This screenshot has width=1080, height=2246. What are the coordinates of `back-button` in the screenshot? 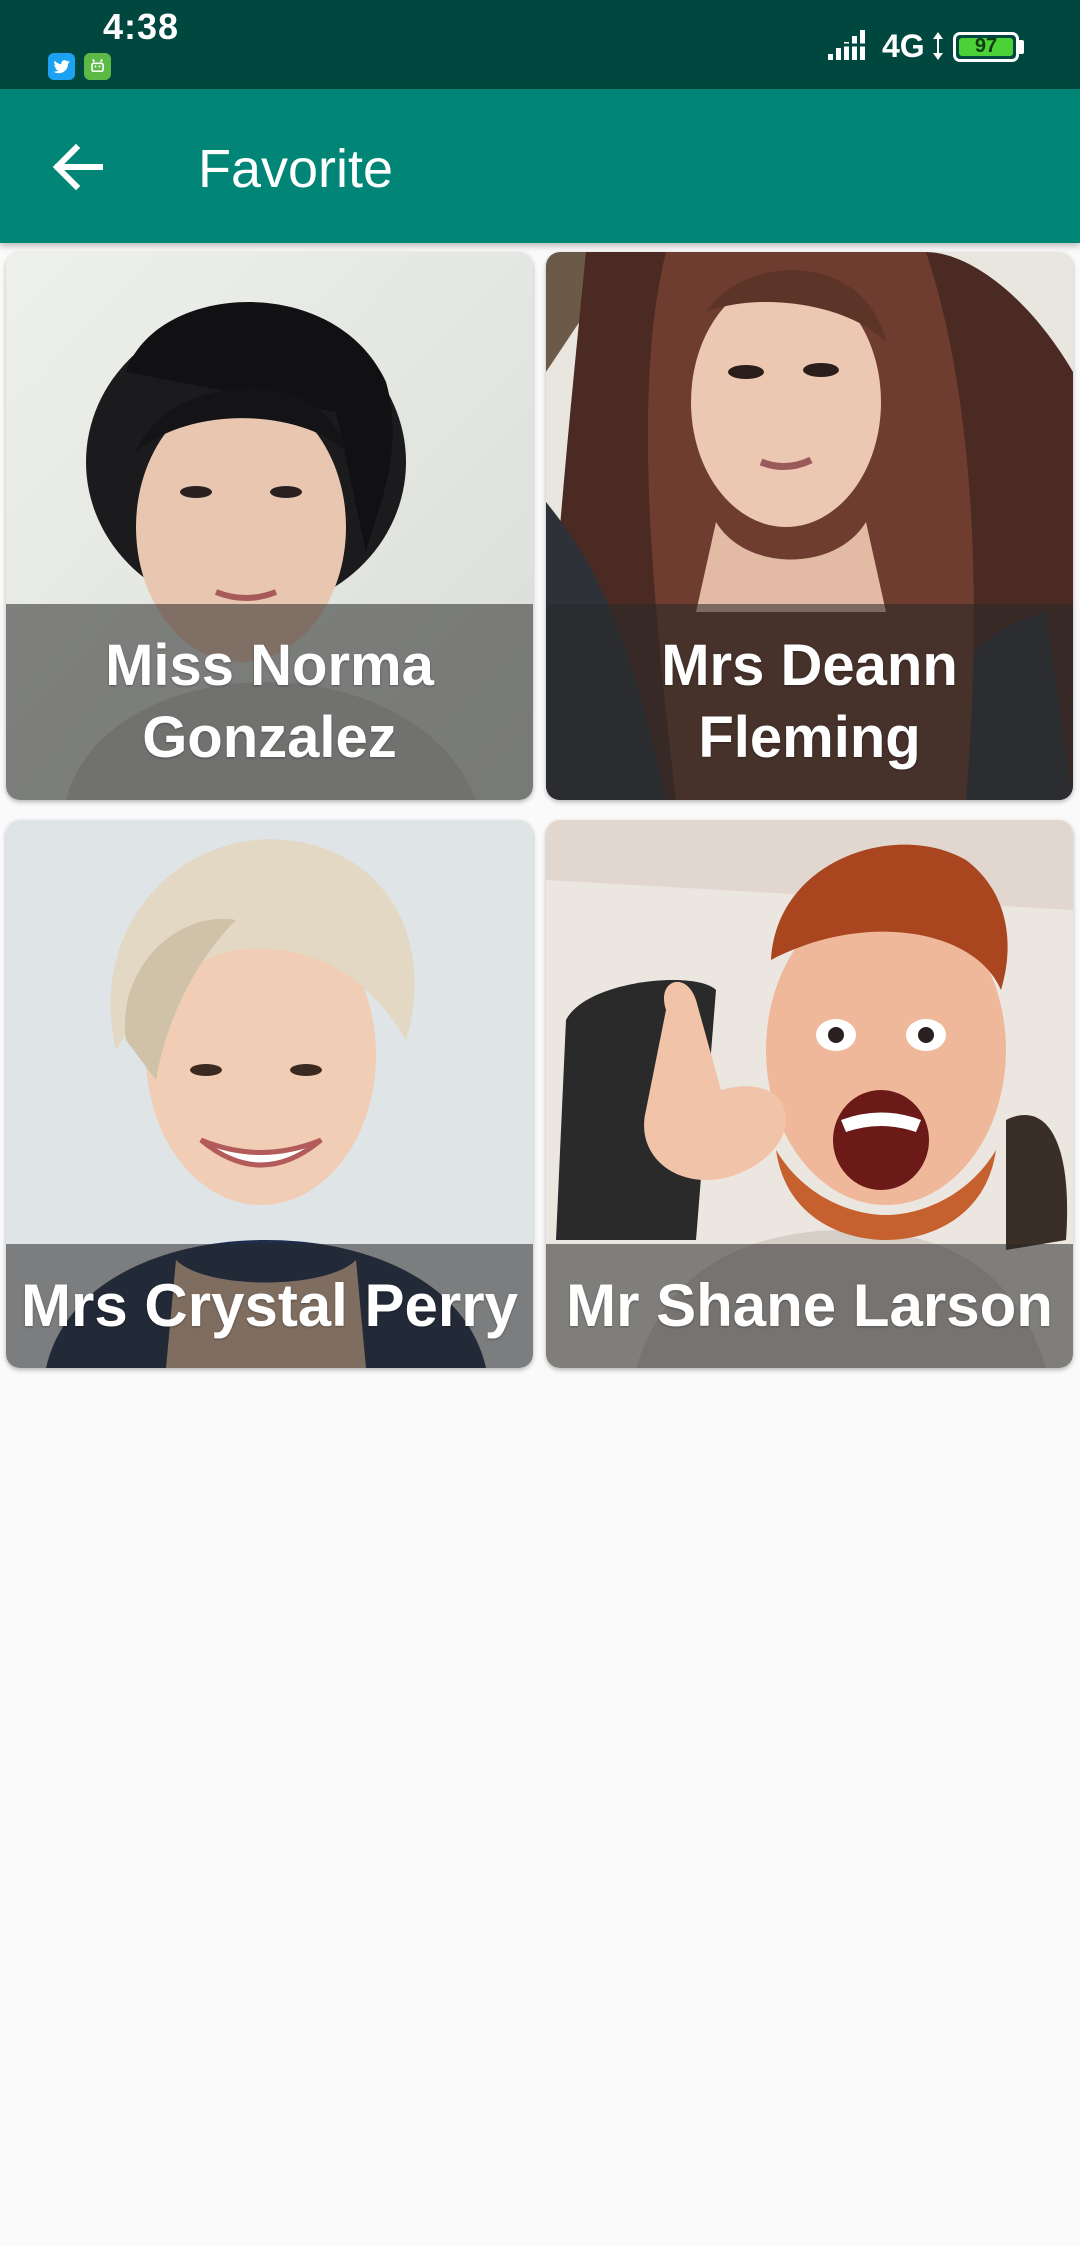 It's located at (76, 167).